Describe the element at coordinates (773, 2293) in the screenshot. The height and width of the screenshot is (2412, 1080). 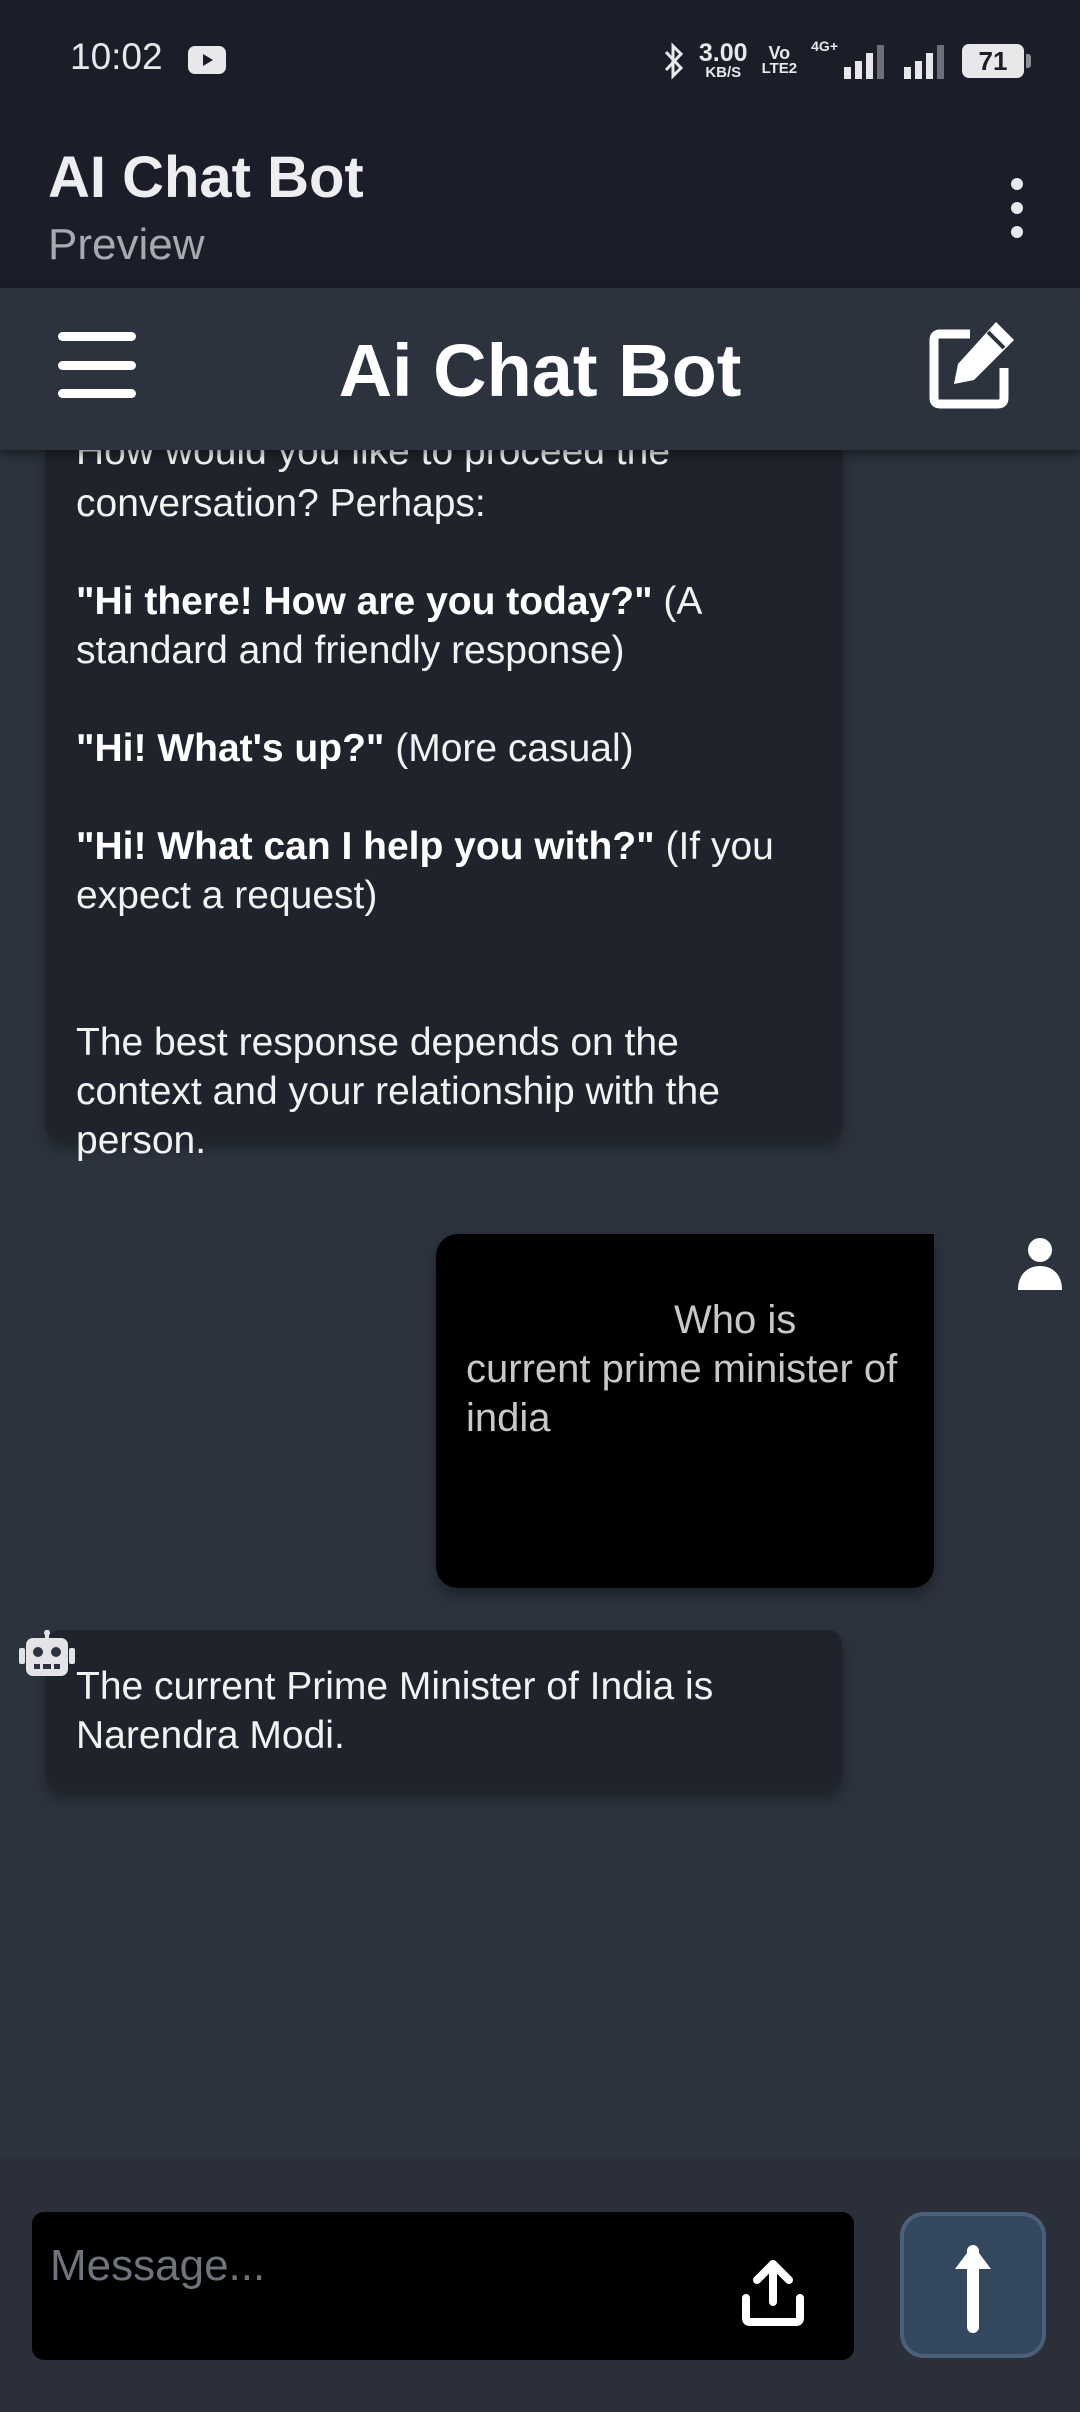
I see `upload-icon` at that location.